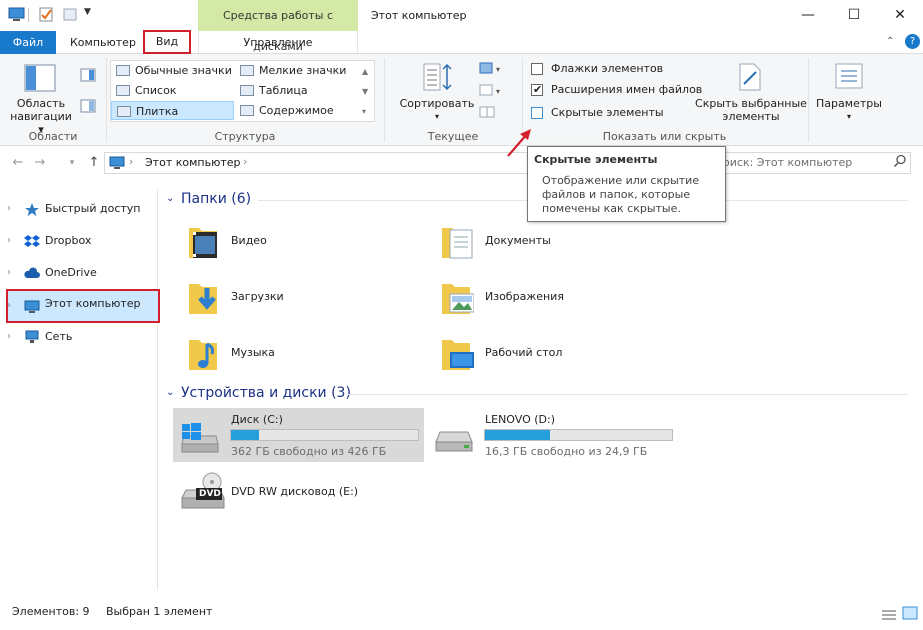  What do you see at coordinates (457, 296) in the screenshot?
I see `pictures-folder-icon` at bounding box center [457, 296].